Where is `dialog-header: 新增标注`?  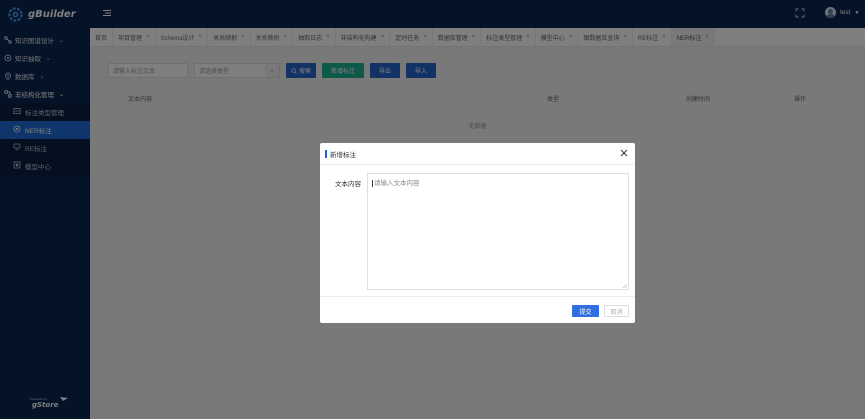 dialog-header: 新增标注 is located at coordinates (477, 154).